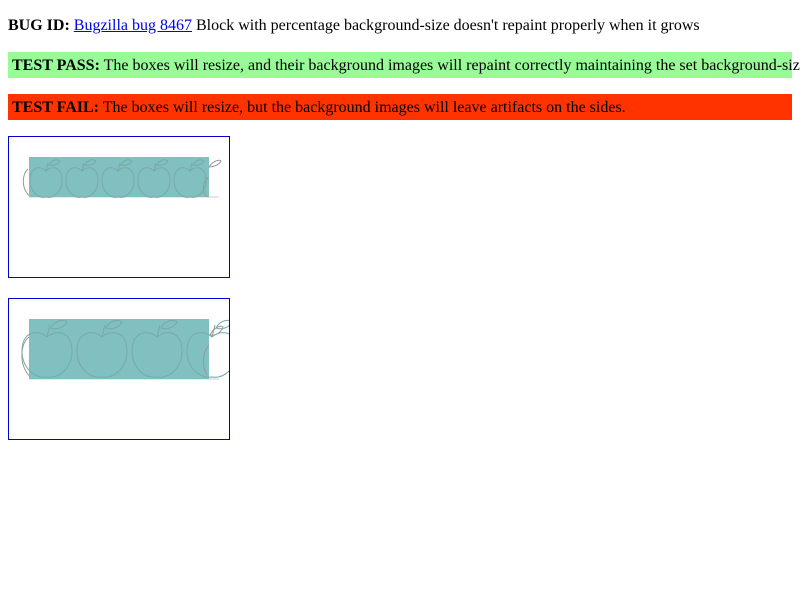 The image size is (800, 600). Describe the element at coordinates (125, 349) in the screenshot. I see `large-apple-canvas` at that location.